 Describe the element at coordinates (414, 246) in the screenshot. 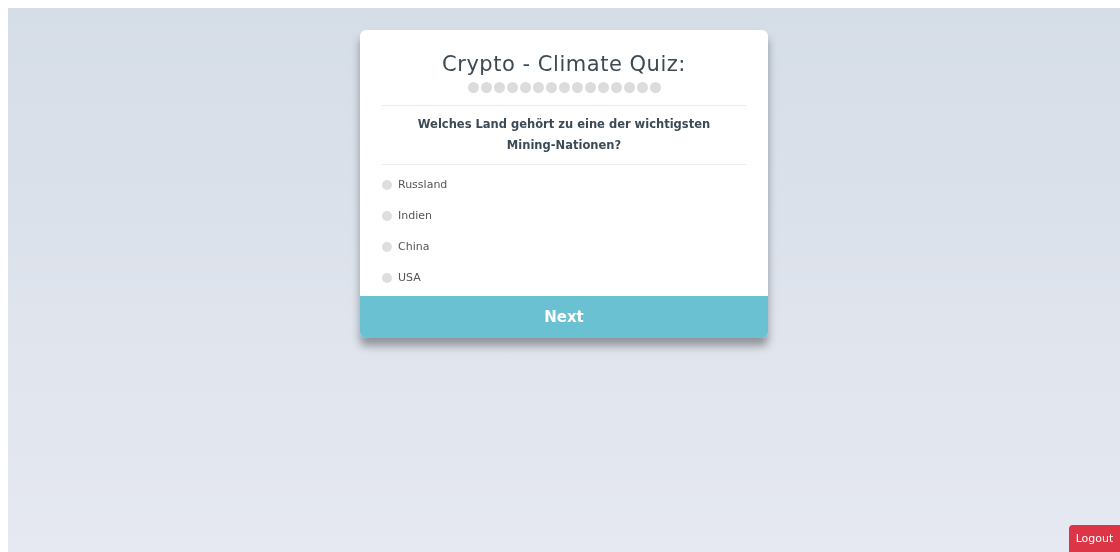

I see `option-label: China` at that location.